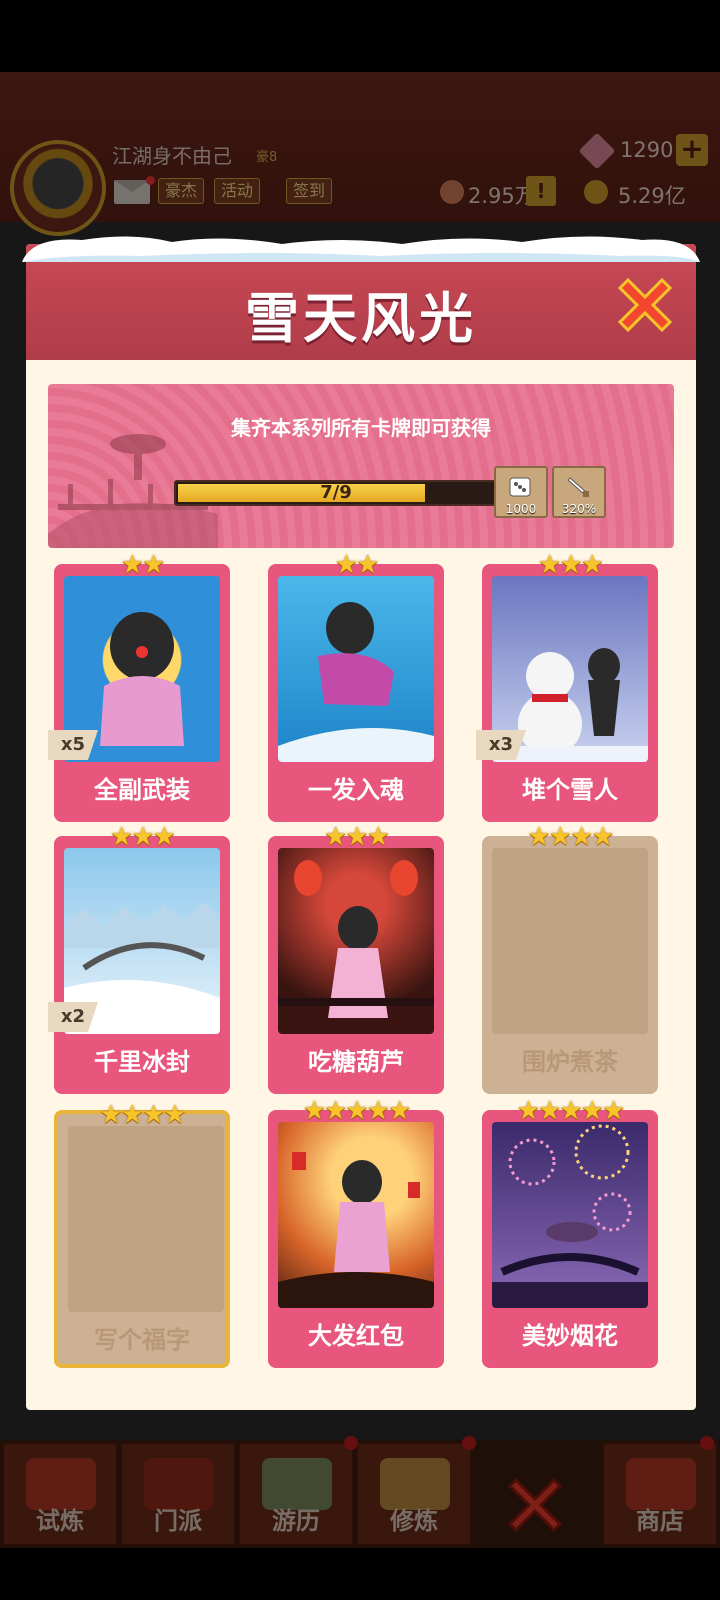 This screenshot has width=720, height=1600. I want to click on reward-dice: 1000, so click(521, 492).